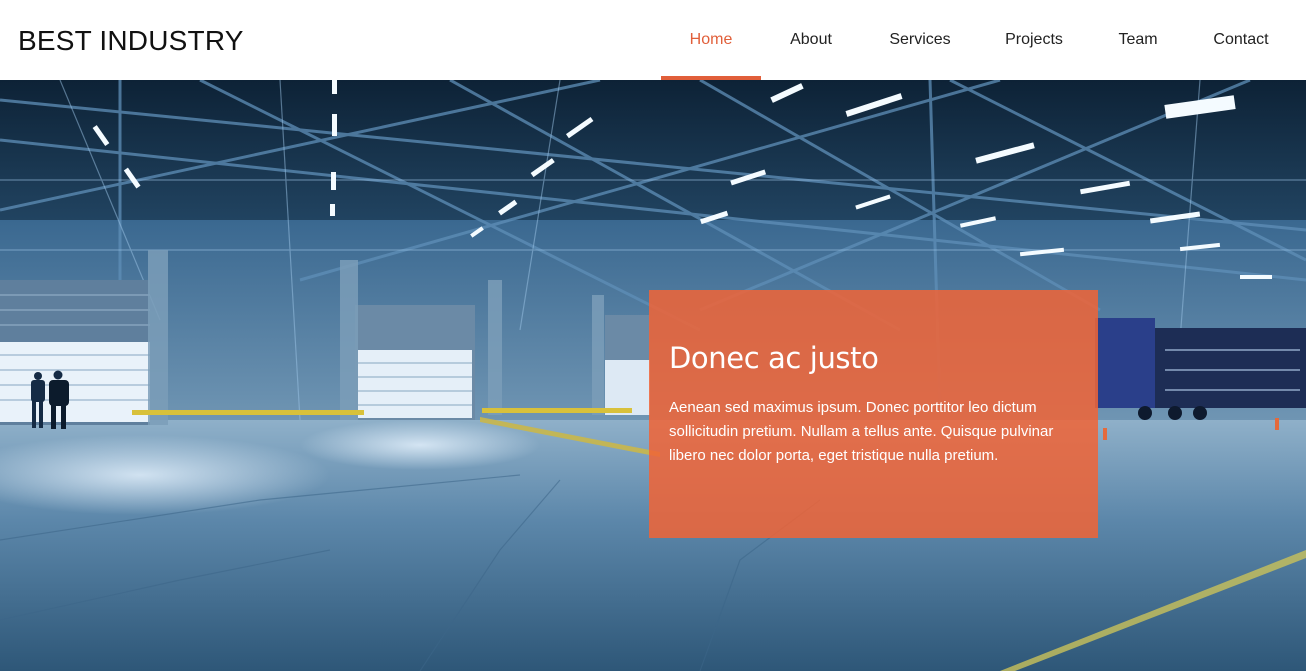  What do you see at coordinates (711, 78) in the screenshot?
I see `active-nav-indicator` at bounding box center [711, 78].